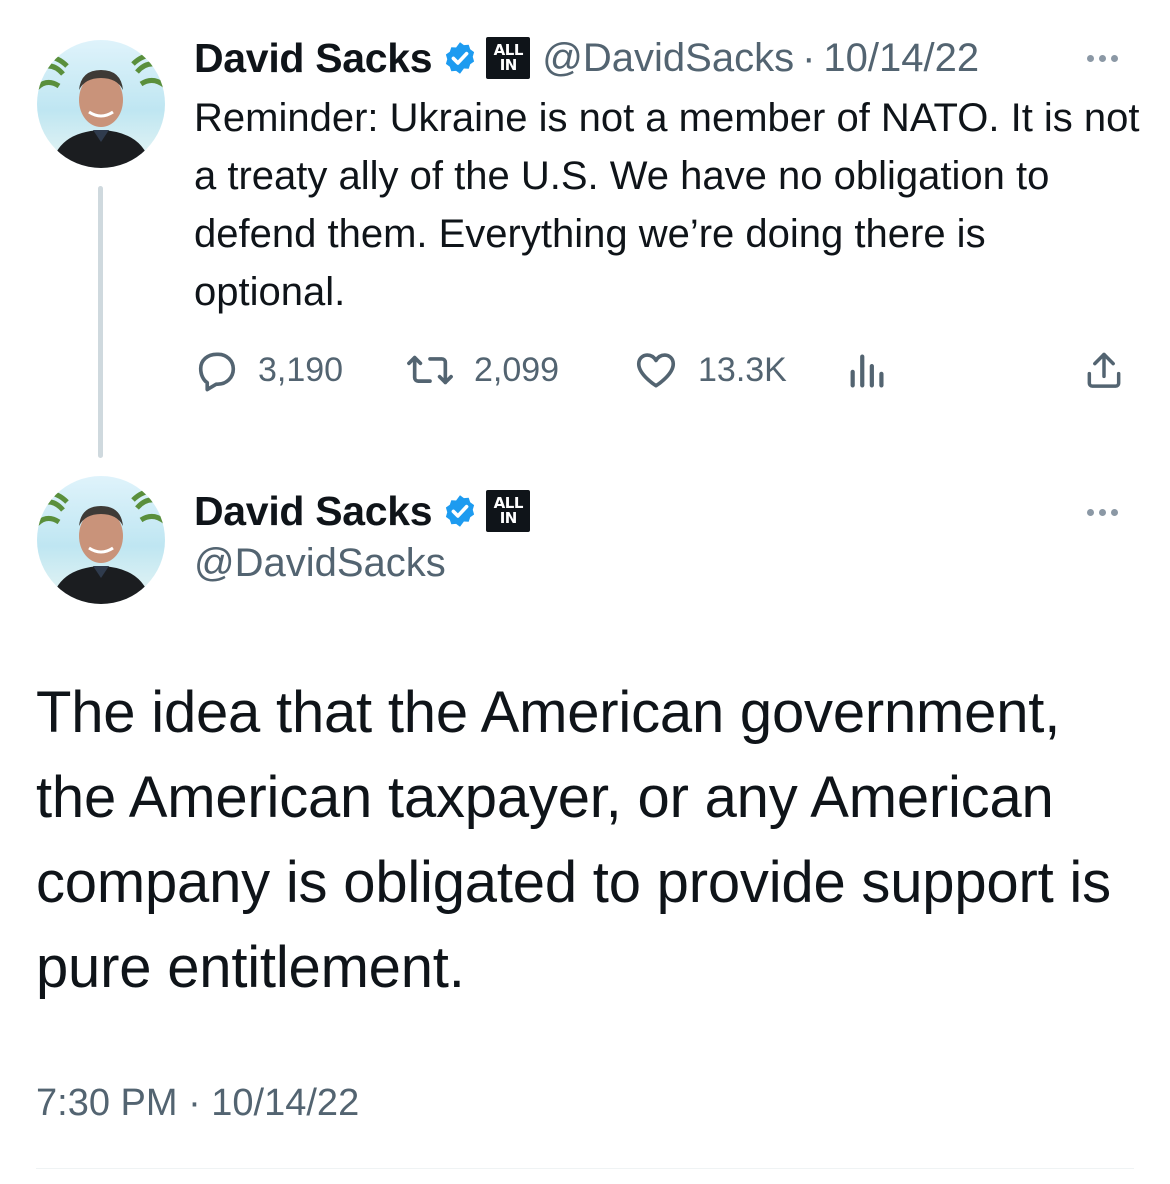 Image resolution: width=1170 pixels, height=1184 pixels. What do you see at coordinates (301, 369) in the screenshot?
I see `reply-count: 3,190` at bounding box center [301, 369].